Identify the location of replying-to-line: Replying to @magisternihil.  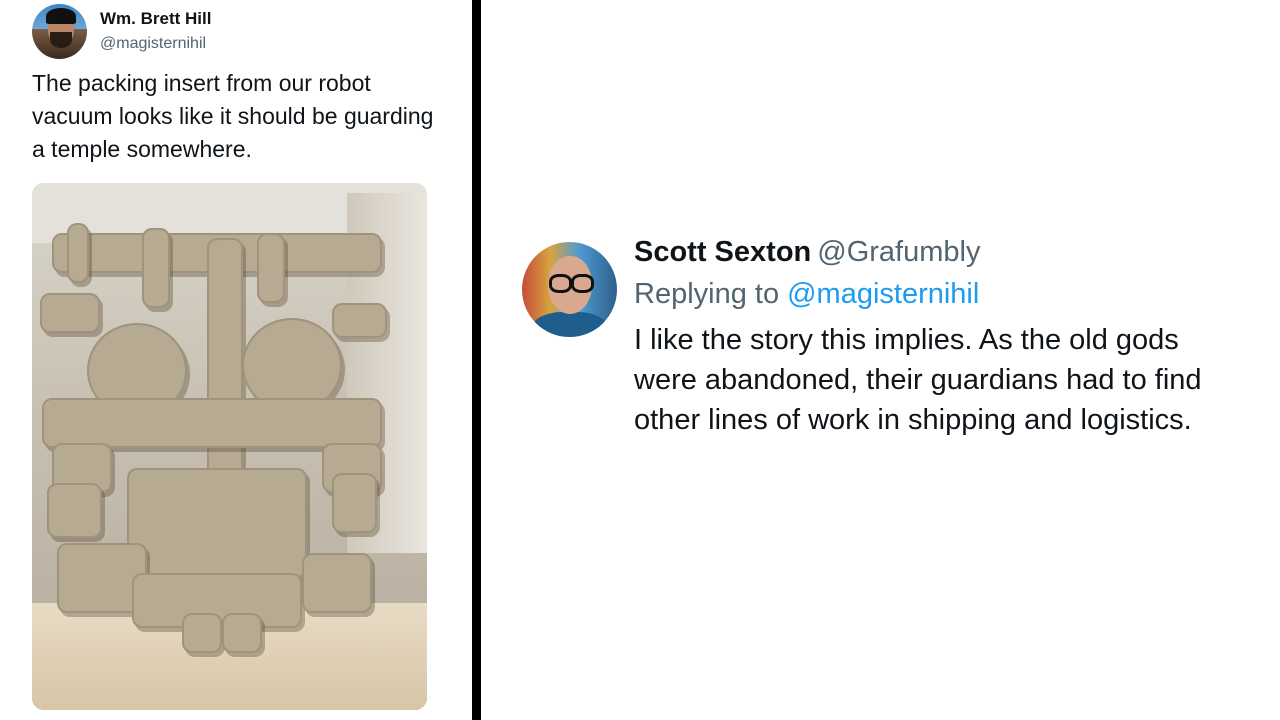
(806, 294).